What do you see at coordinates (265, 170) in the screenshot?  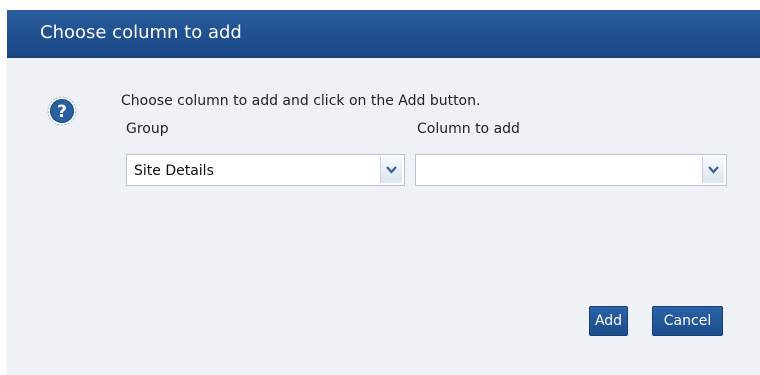 I see `group-select: Site Details` at bounding box center [265, 170].